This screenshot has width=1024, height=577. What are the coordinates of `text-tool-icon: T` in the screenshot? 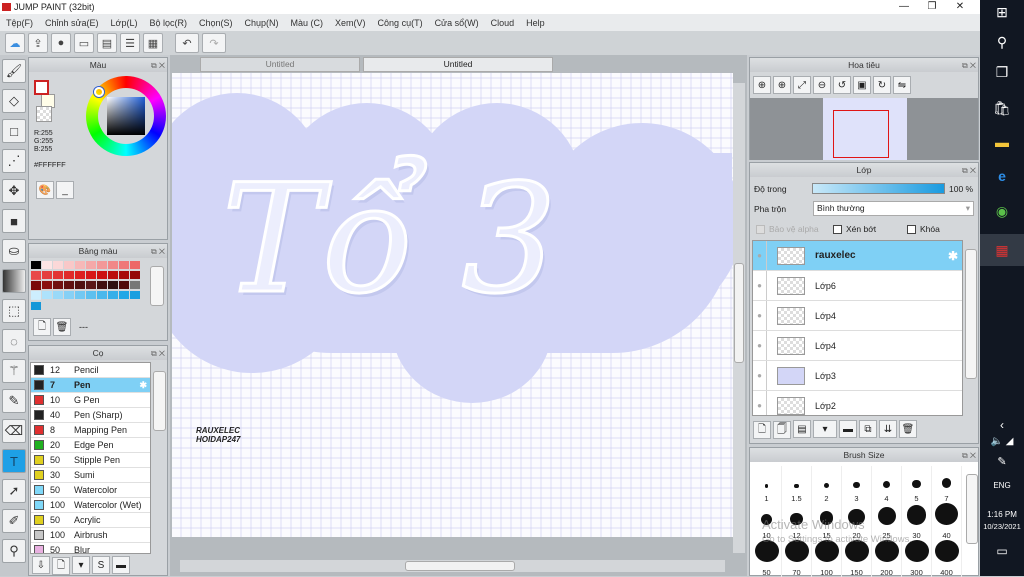 It's located at (14, 461).